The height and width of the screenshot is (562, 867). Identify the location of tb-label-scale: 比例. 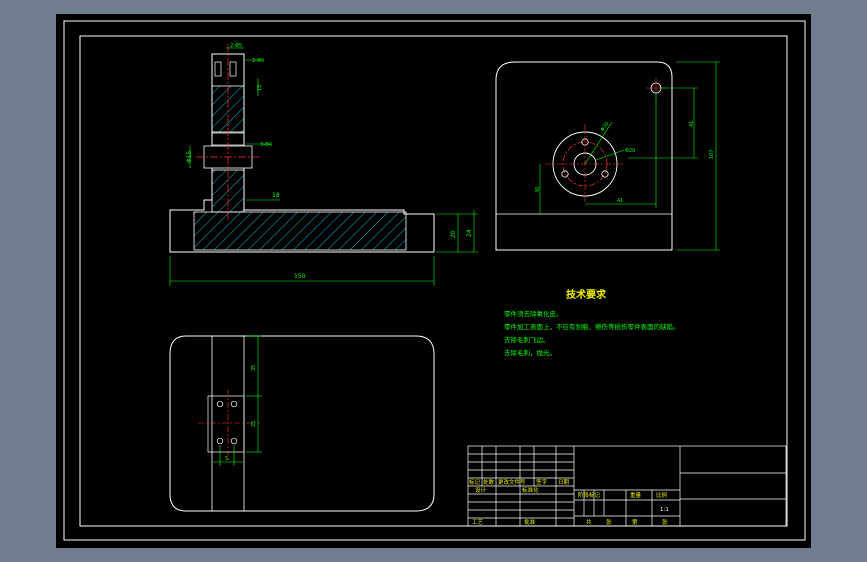
(662, 495).